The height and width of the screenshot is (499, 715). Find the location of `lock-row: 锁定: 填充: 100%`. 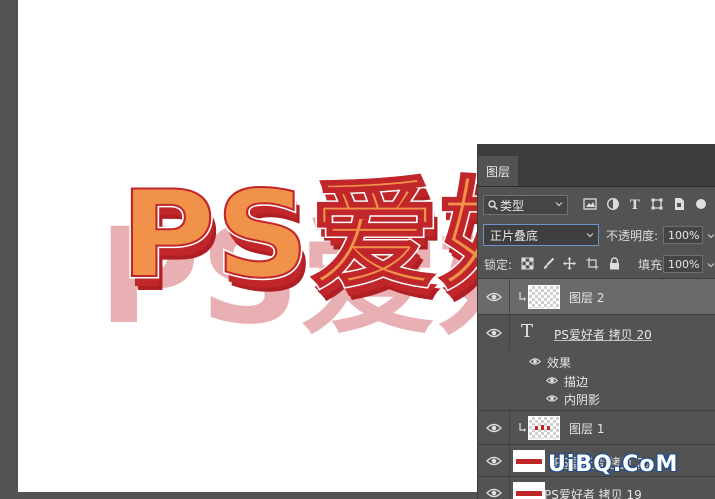

lock-row: 锁定: 填充: 100% is located at coordinates (596, 264).